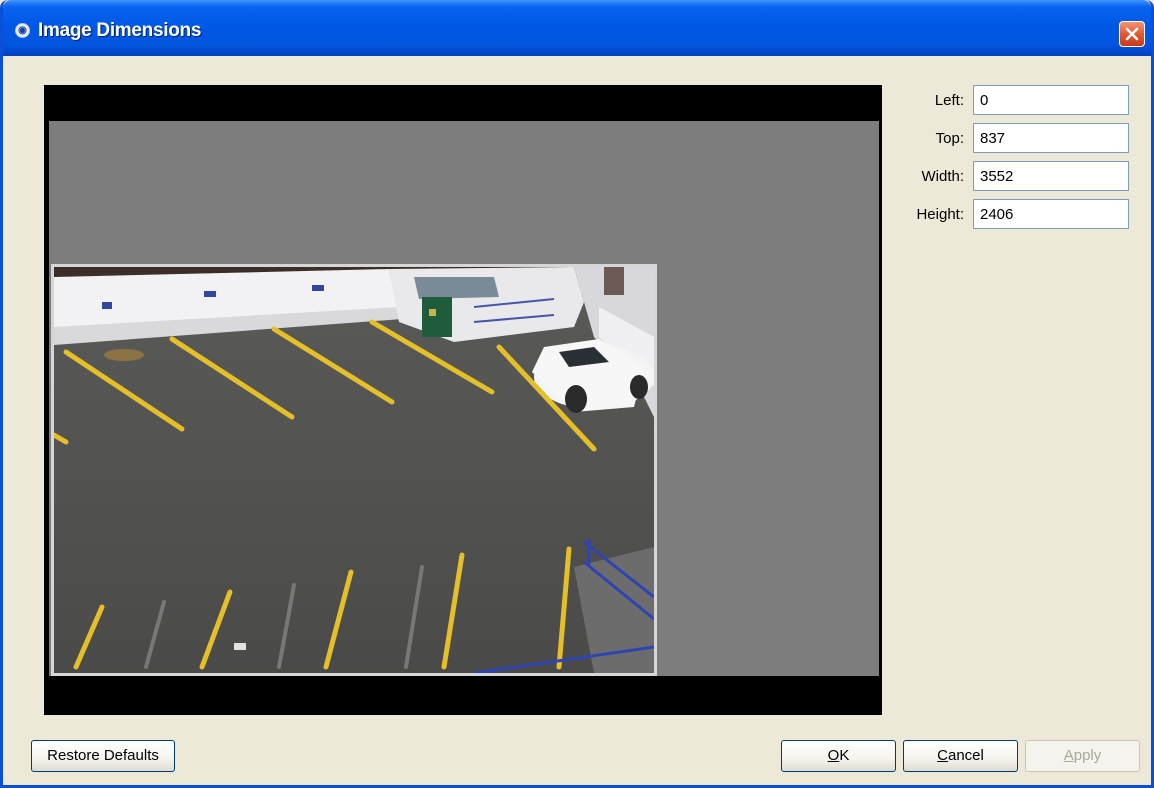 This screenshot has height=788, width=1154. I want to click on cancel-mnemonic: C, so click(942, 755).